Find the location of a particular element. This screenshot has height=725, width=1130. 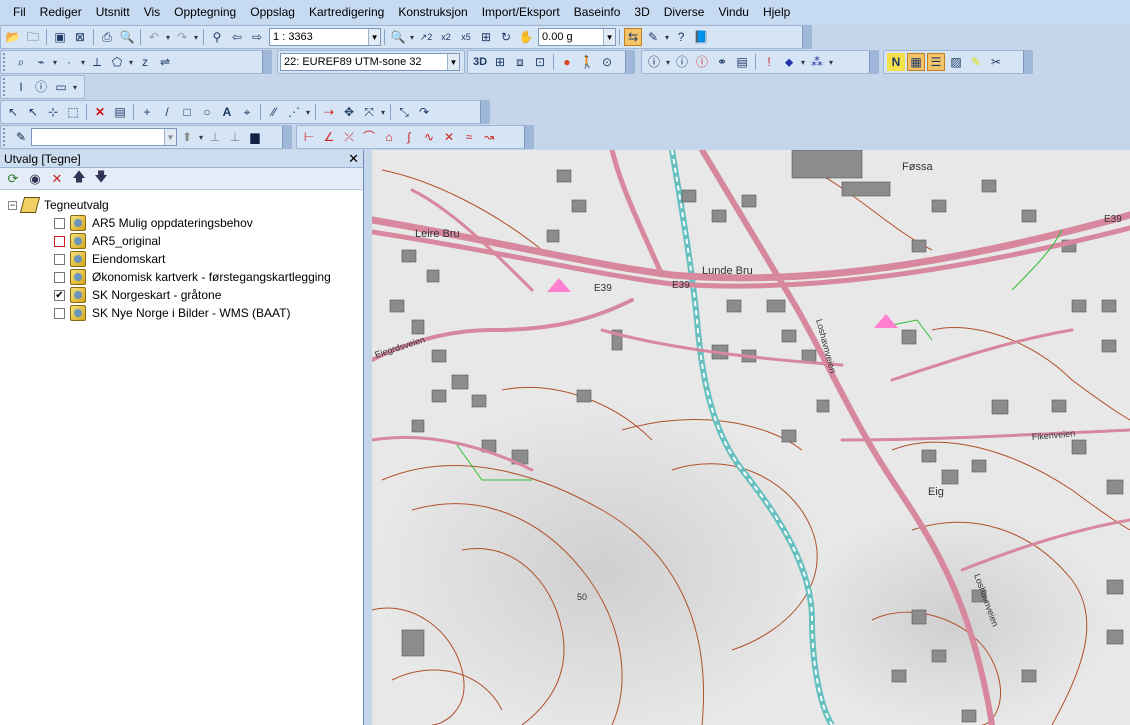

select-arrow-icon: ↖ is located at coordinates (13, 112).